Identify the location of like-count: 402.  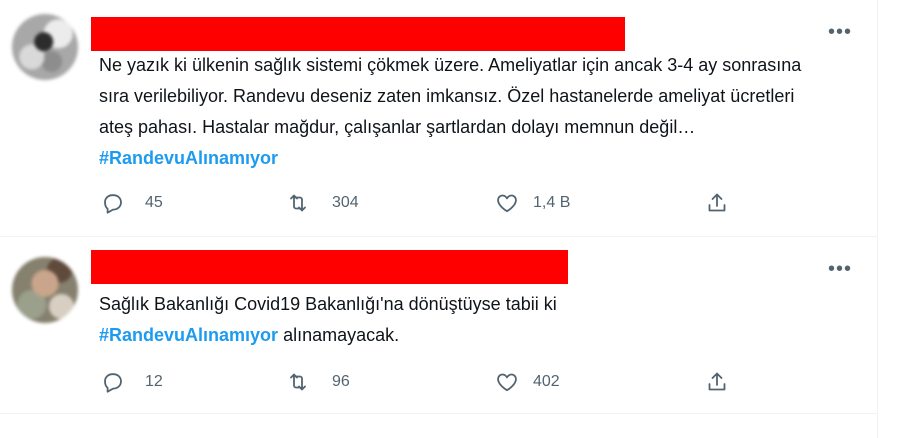
(546, 381).